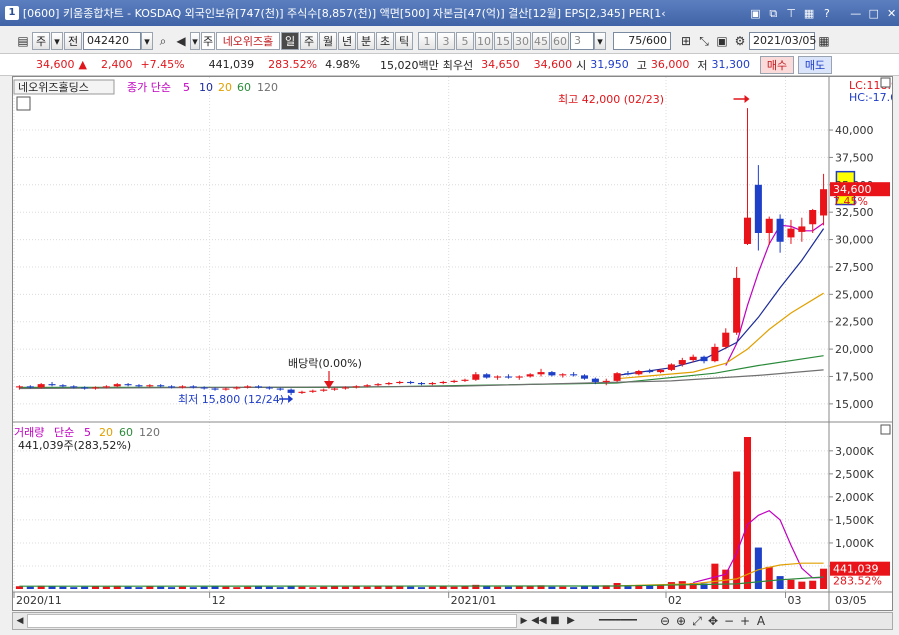  I want to click on volume-ma-label: 단순, so click(64, 432).